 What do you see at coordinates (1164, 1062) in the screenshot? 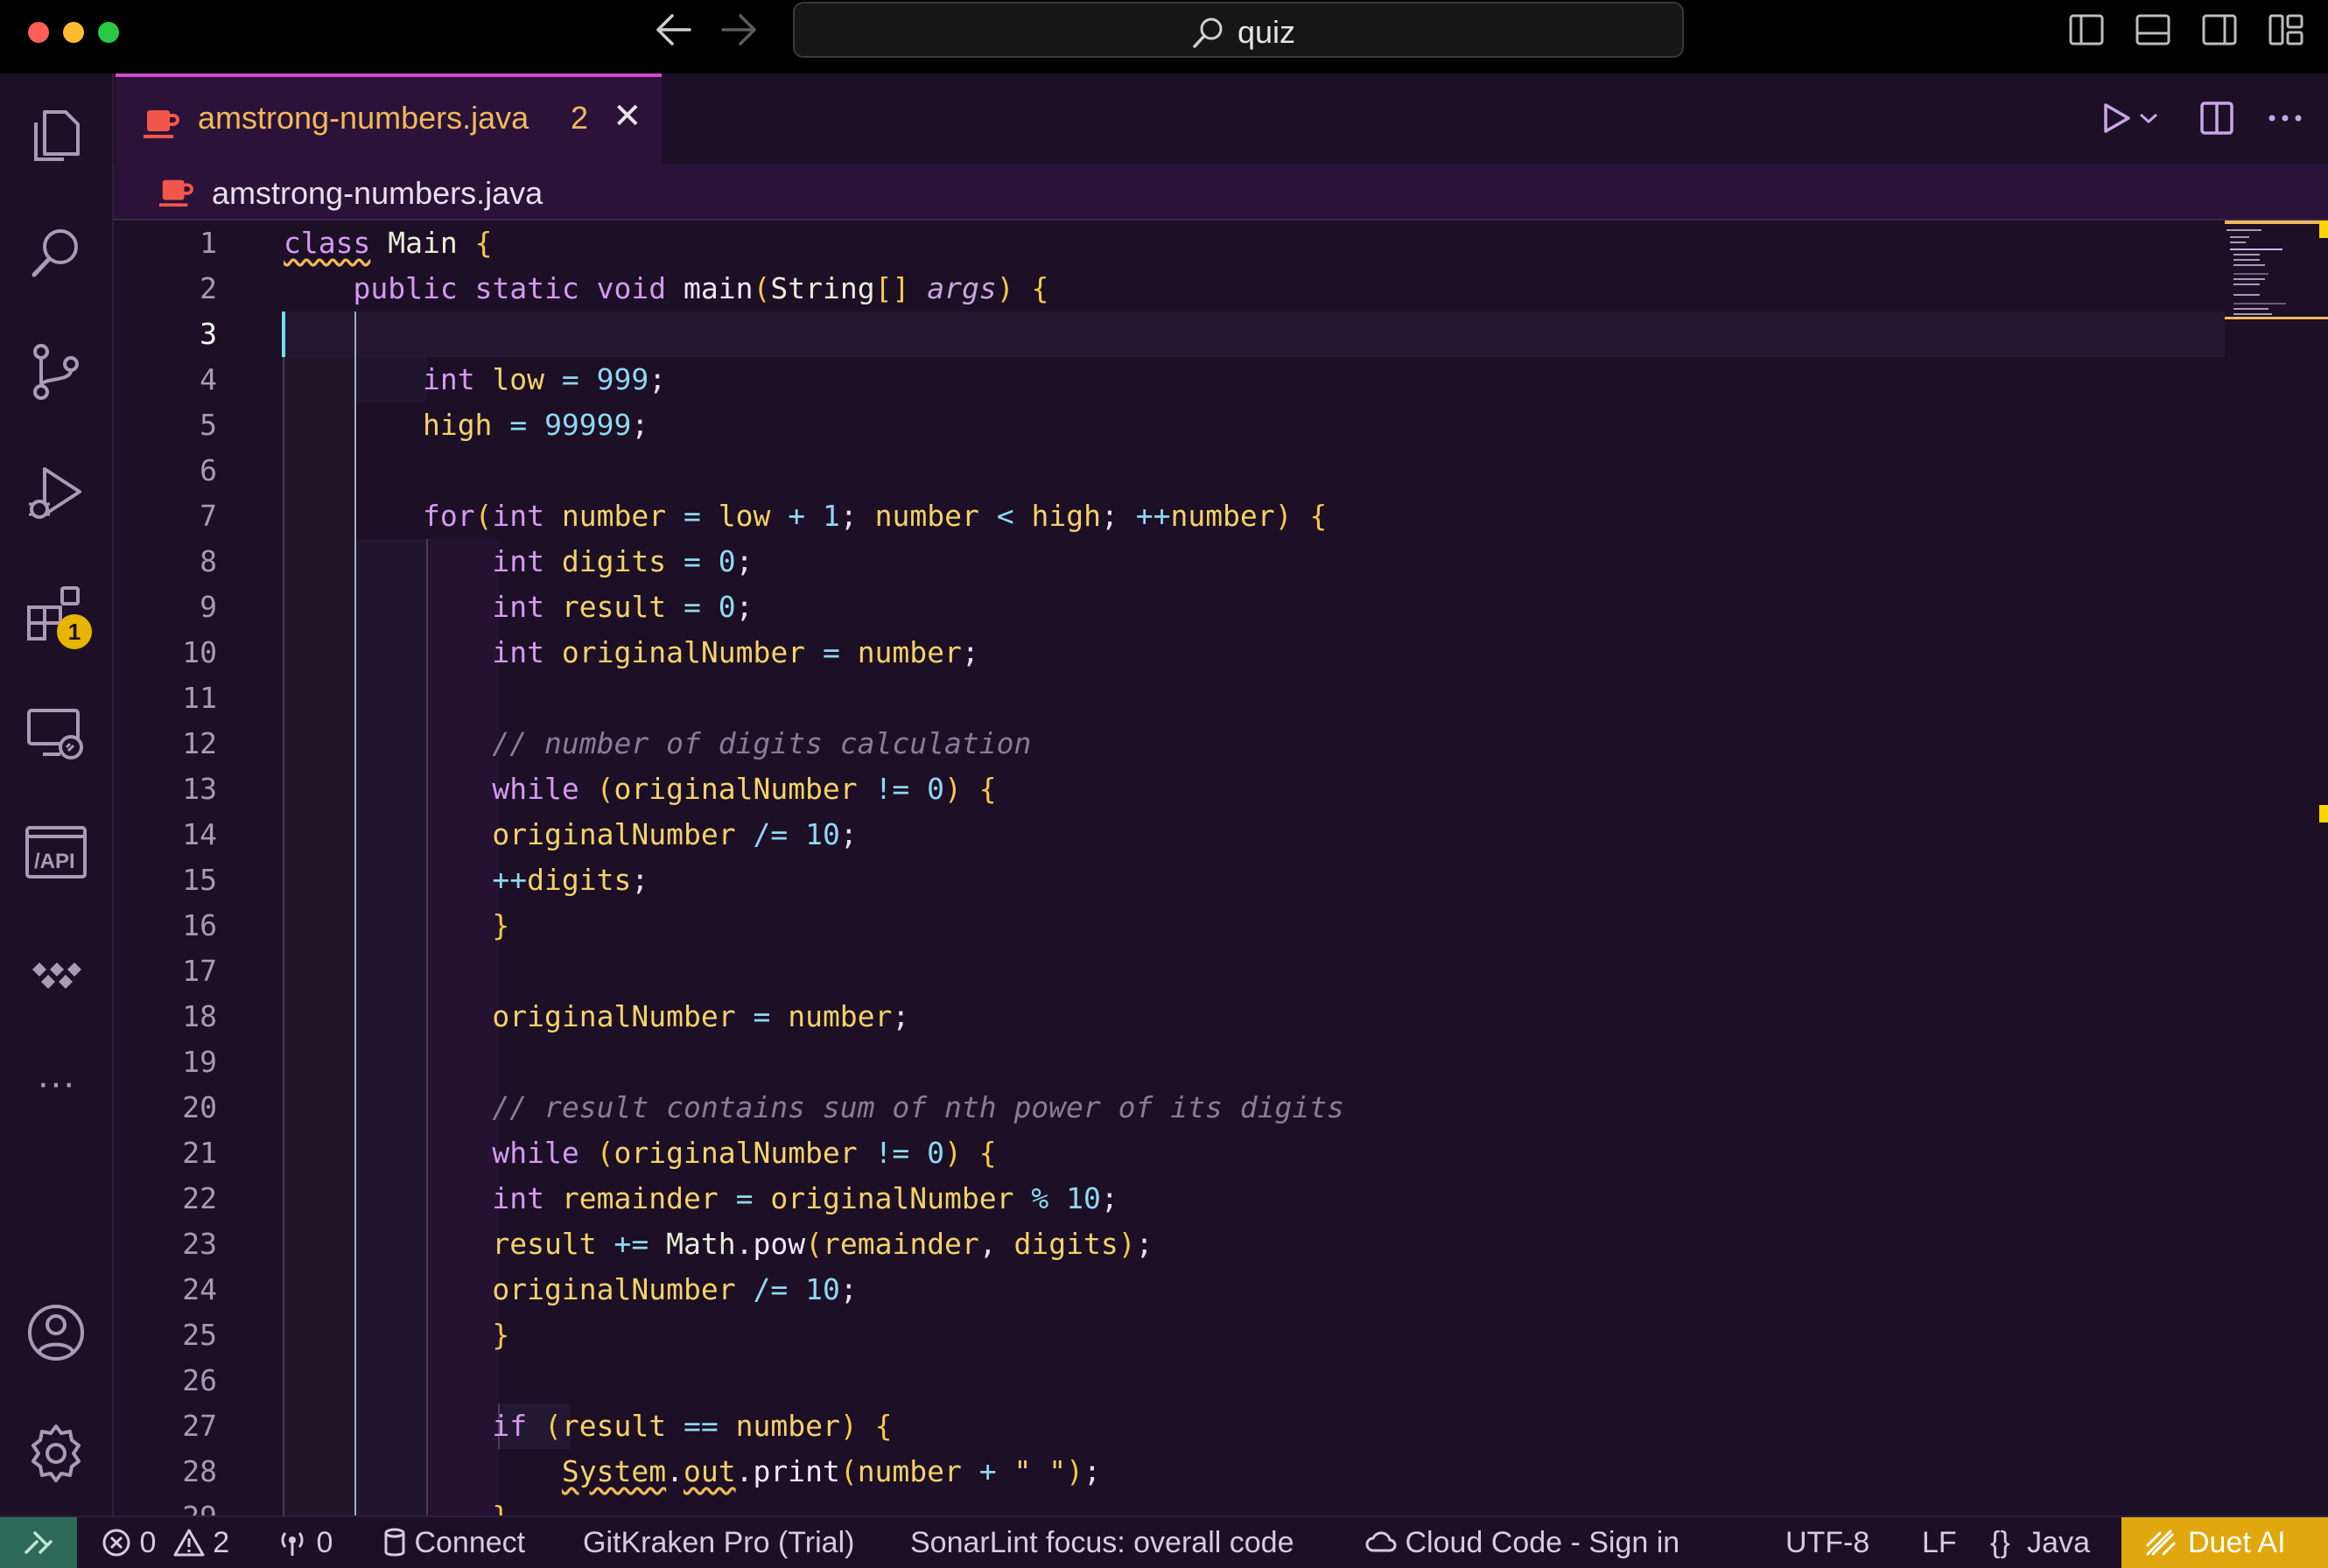
I see `code-line: 19` at bounding box center [1164, 1062].